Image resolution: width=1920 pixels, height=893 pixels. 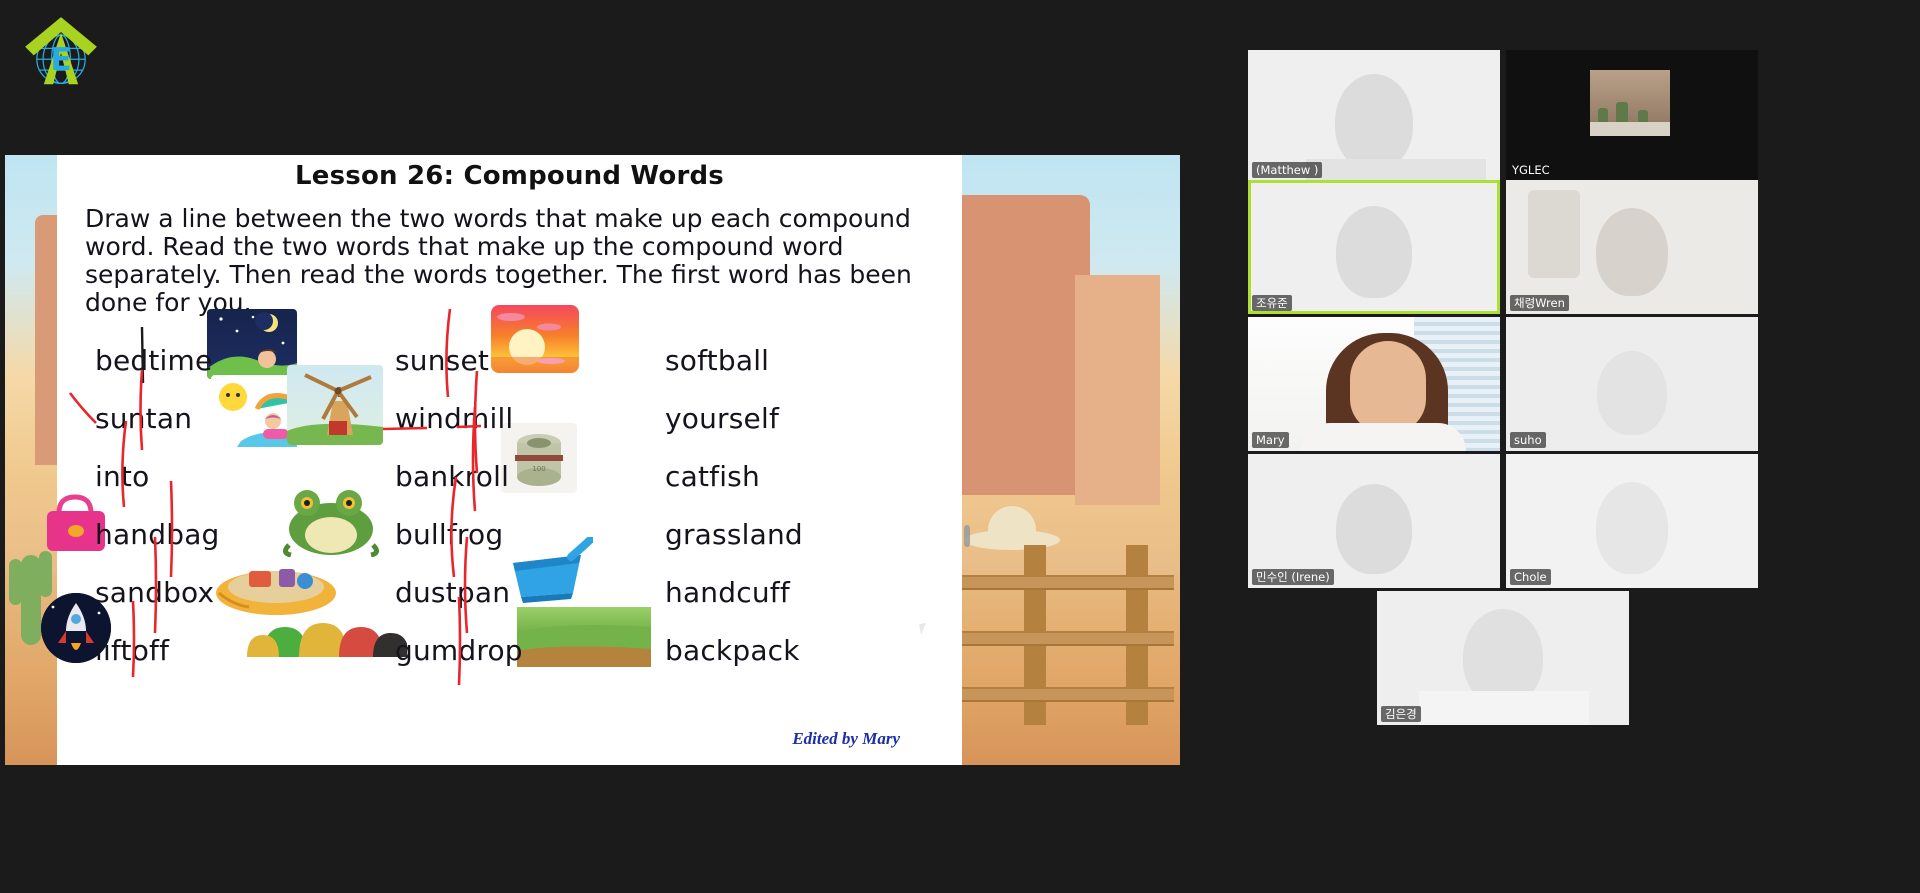 I want to click on word-item: yourself, so click(x=722, y=418).